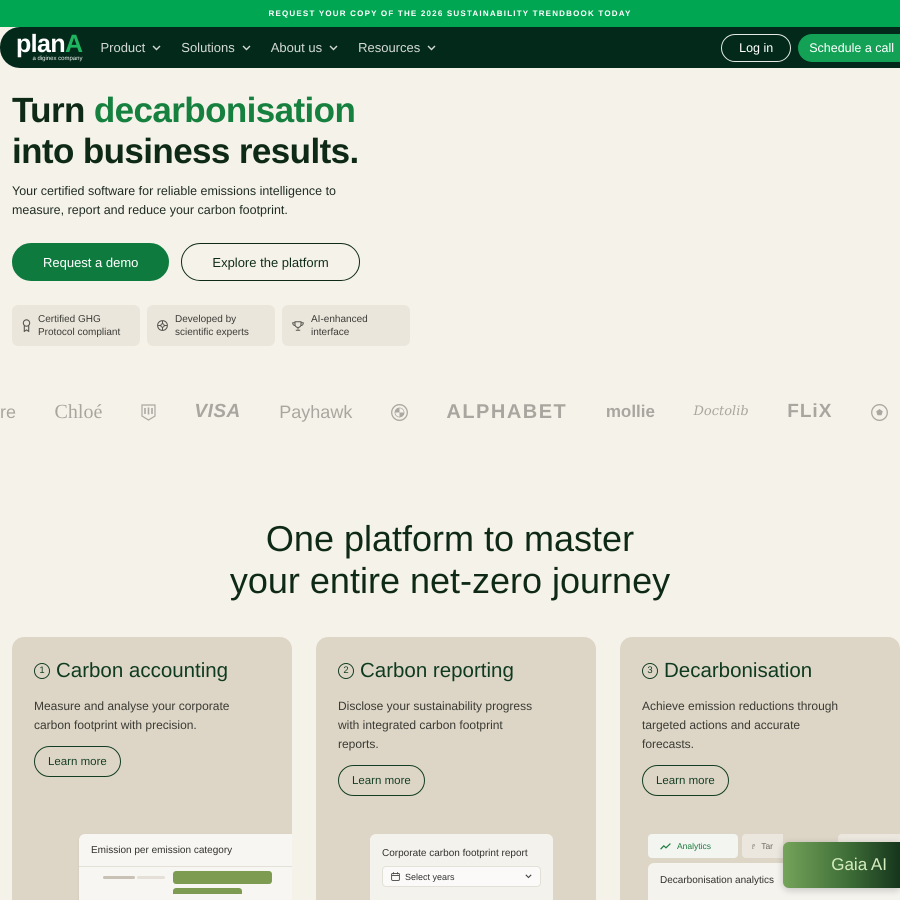 The image size is (900, 900). I want to click on step-number: 1, so click(42, 670).